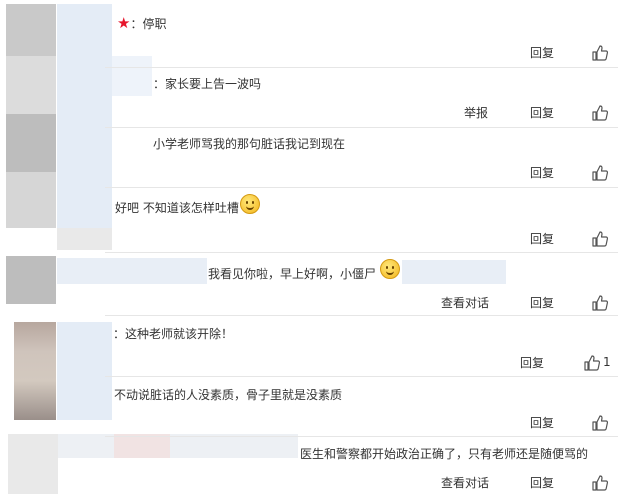  Describe the element at coordinates (542, 173) in the screenshot. I see `reply-button-3: 回复` at that location.